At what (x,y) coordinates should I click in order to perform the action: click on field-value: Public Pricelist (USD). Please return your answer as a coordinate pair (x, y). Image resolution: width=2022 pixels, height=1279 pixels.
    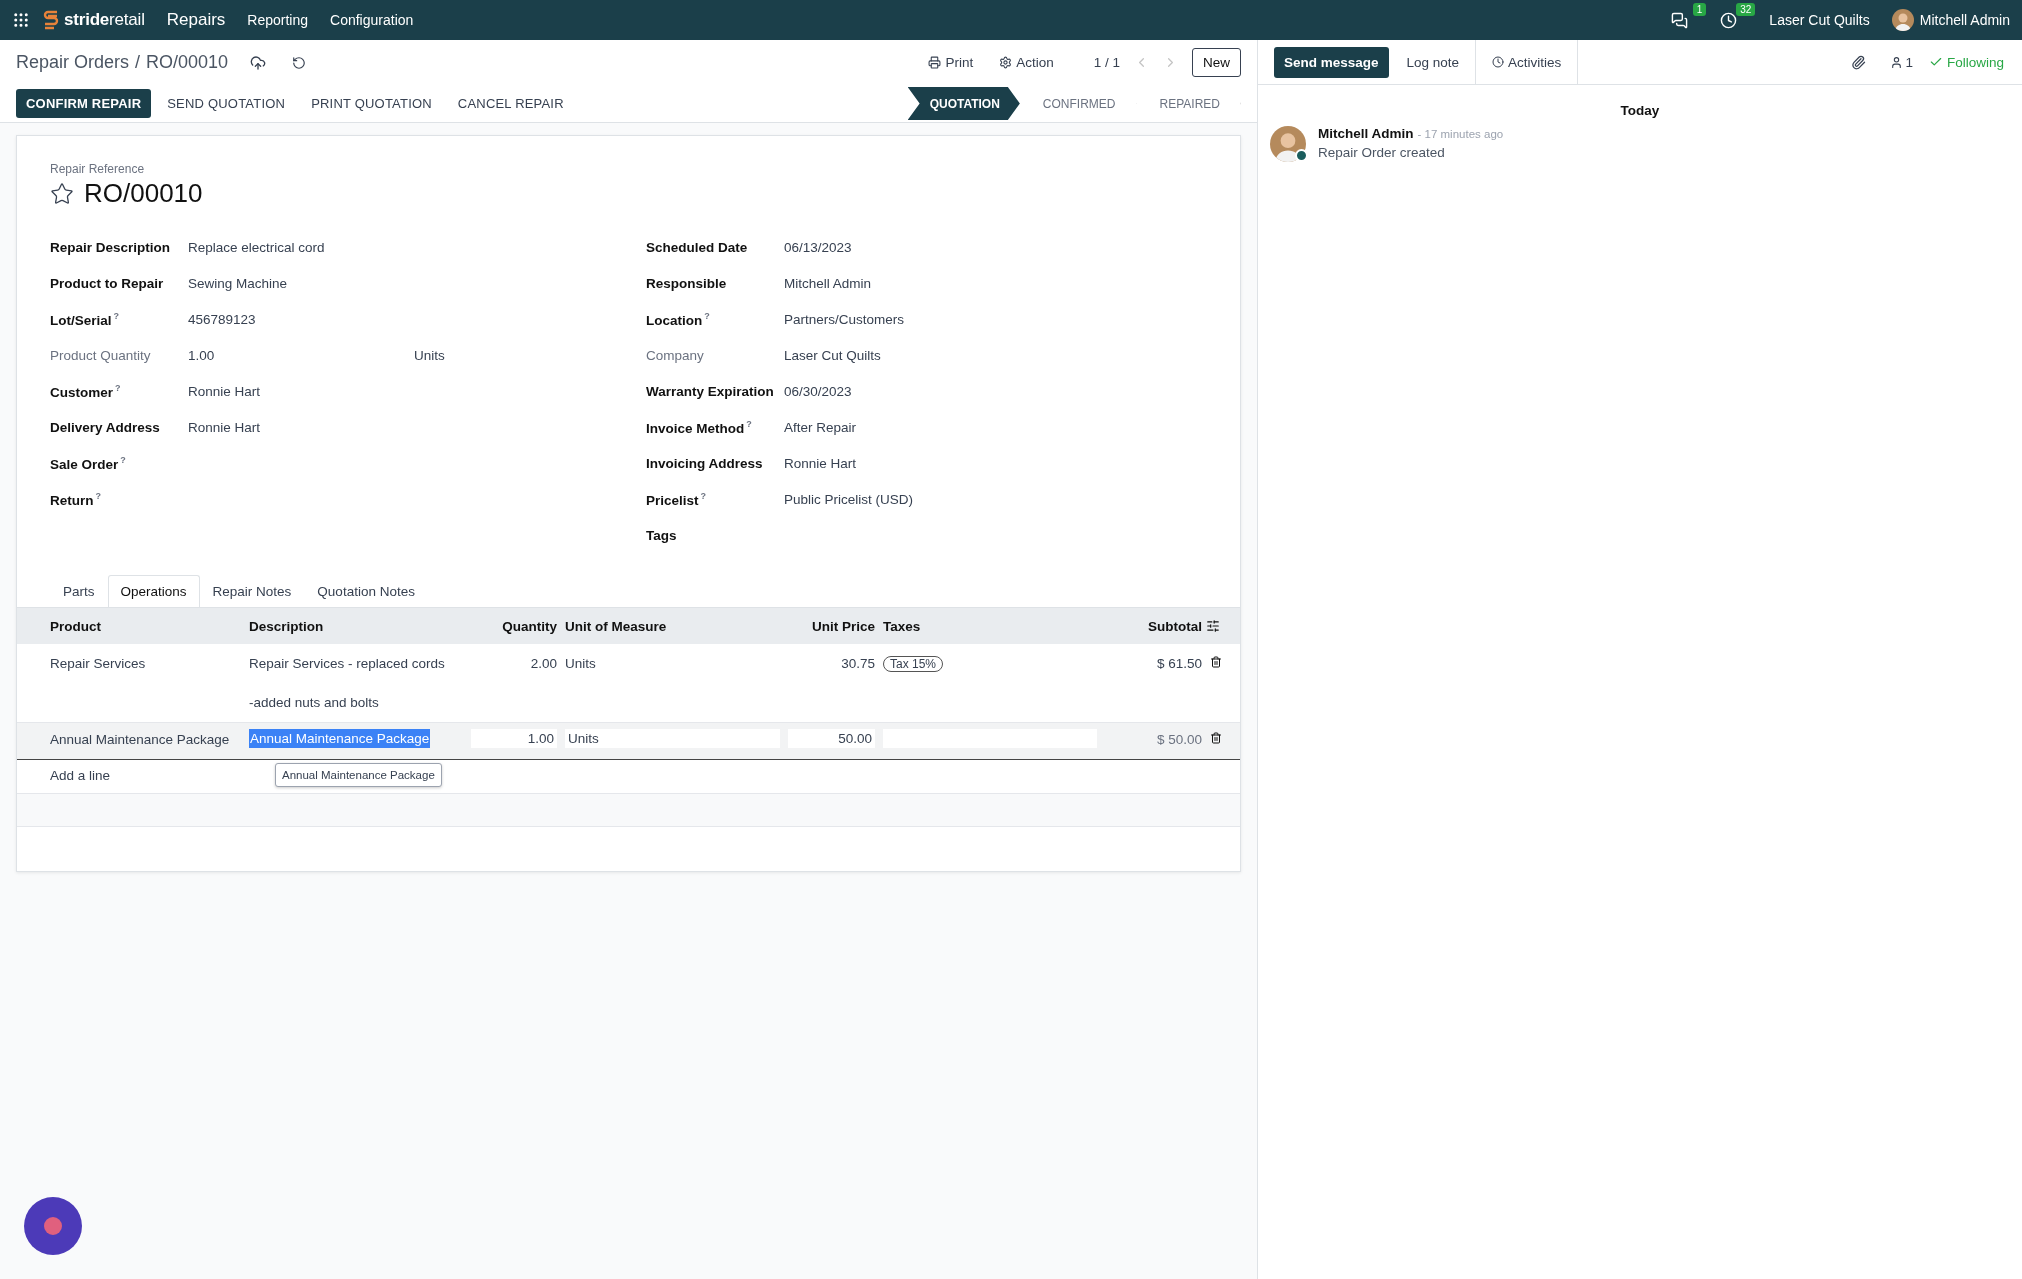
    Looking at the image, I should click on (995, 499).